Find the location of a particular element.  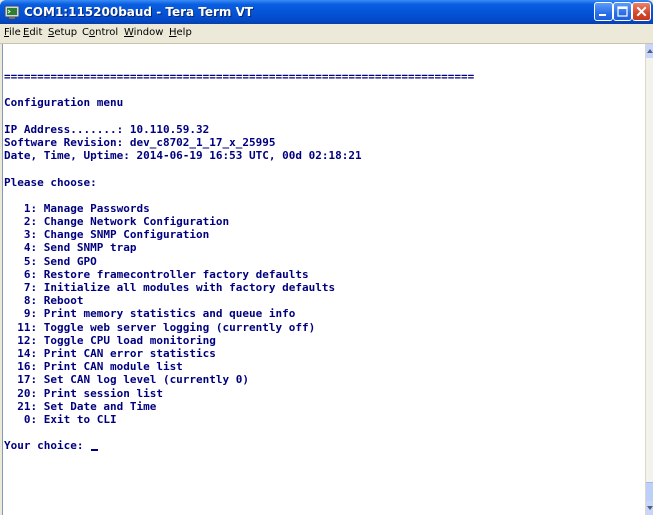

ip-address-line: IP Address.......: 10.110.59.32 is located at coordinates (107, 129).